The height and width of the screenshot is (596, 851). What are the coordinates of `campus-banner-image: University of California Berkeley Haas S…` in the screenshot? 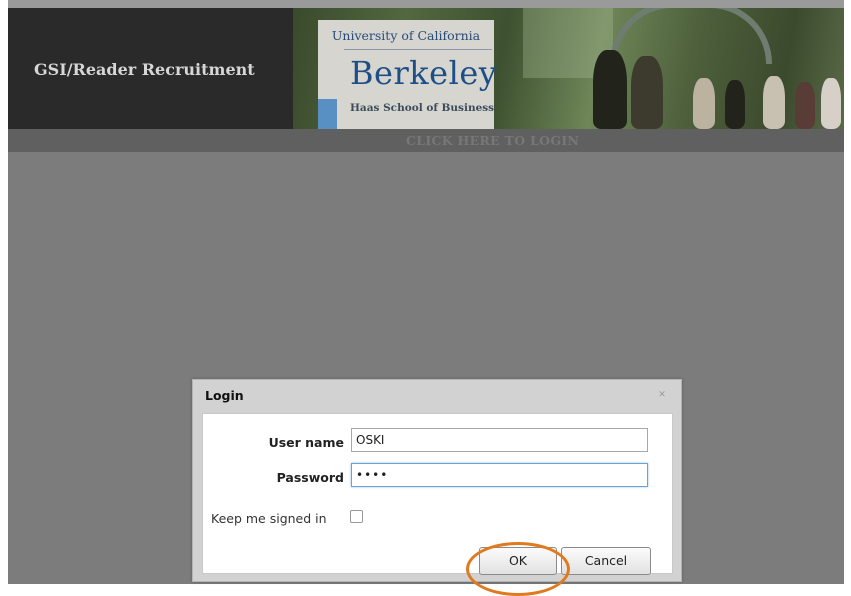 It's located at (568, 68).